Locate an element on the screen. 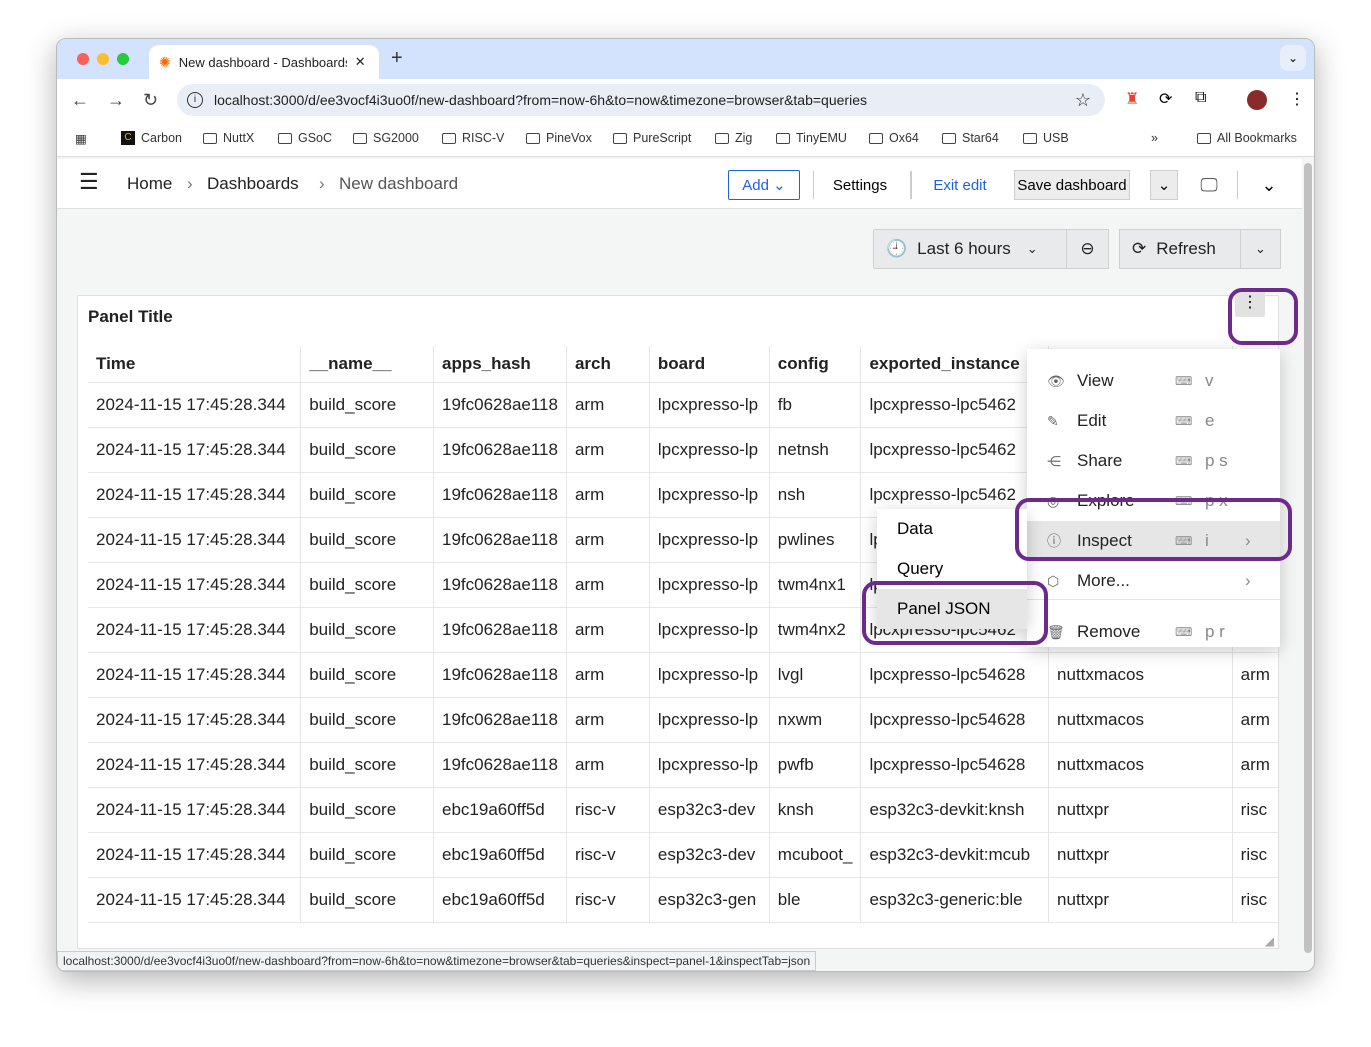  zoom-out-icon: ⊖ is located at coordinates (1087, 248).